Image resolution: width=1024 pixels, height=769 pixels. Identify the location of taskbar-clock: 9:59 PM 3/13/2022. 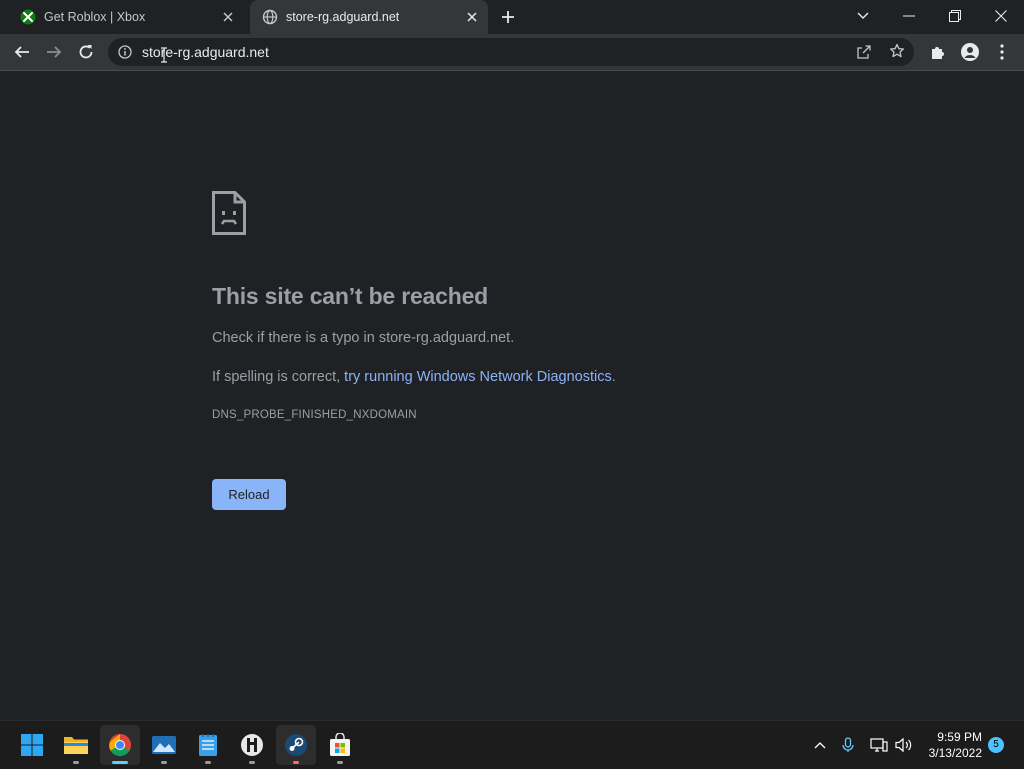
(951, 745).